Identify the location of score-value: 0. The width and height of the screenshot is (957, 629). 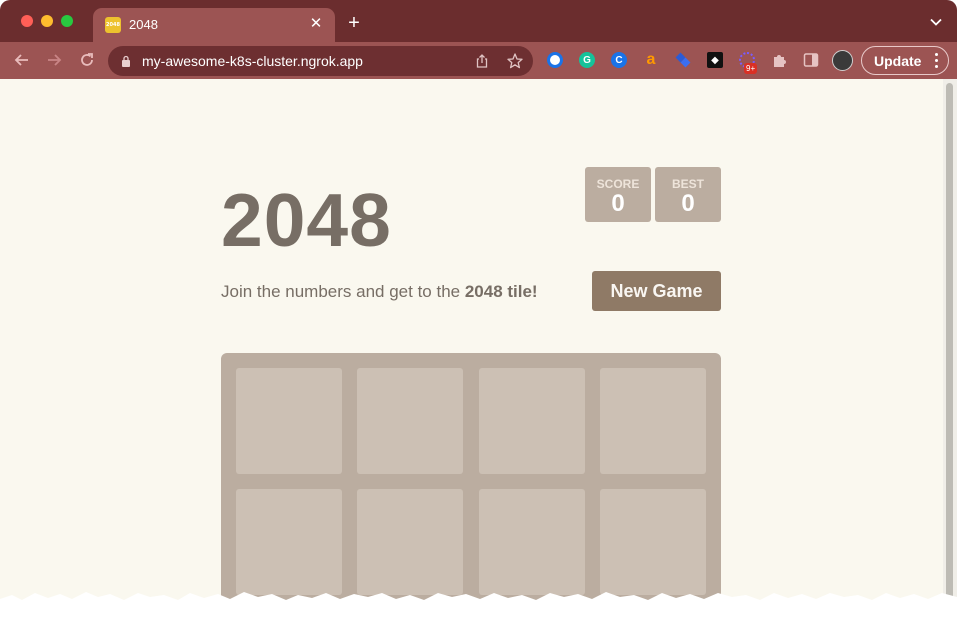
(618, 203).